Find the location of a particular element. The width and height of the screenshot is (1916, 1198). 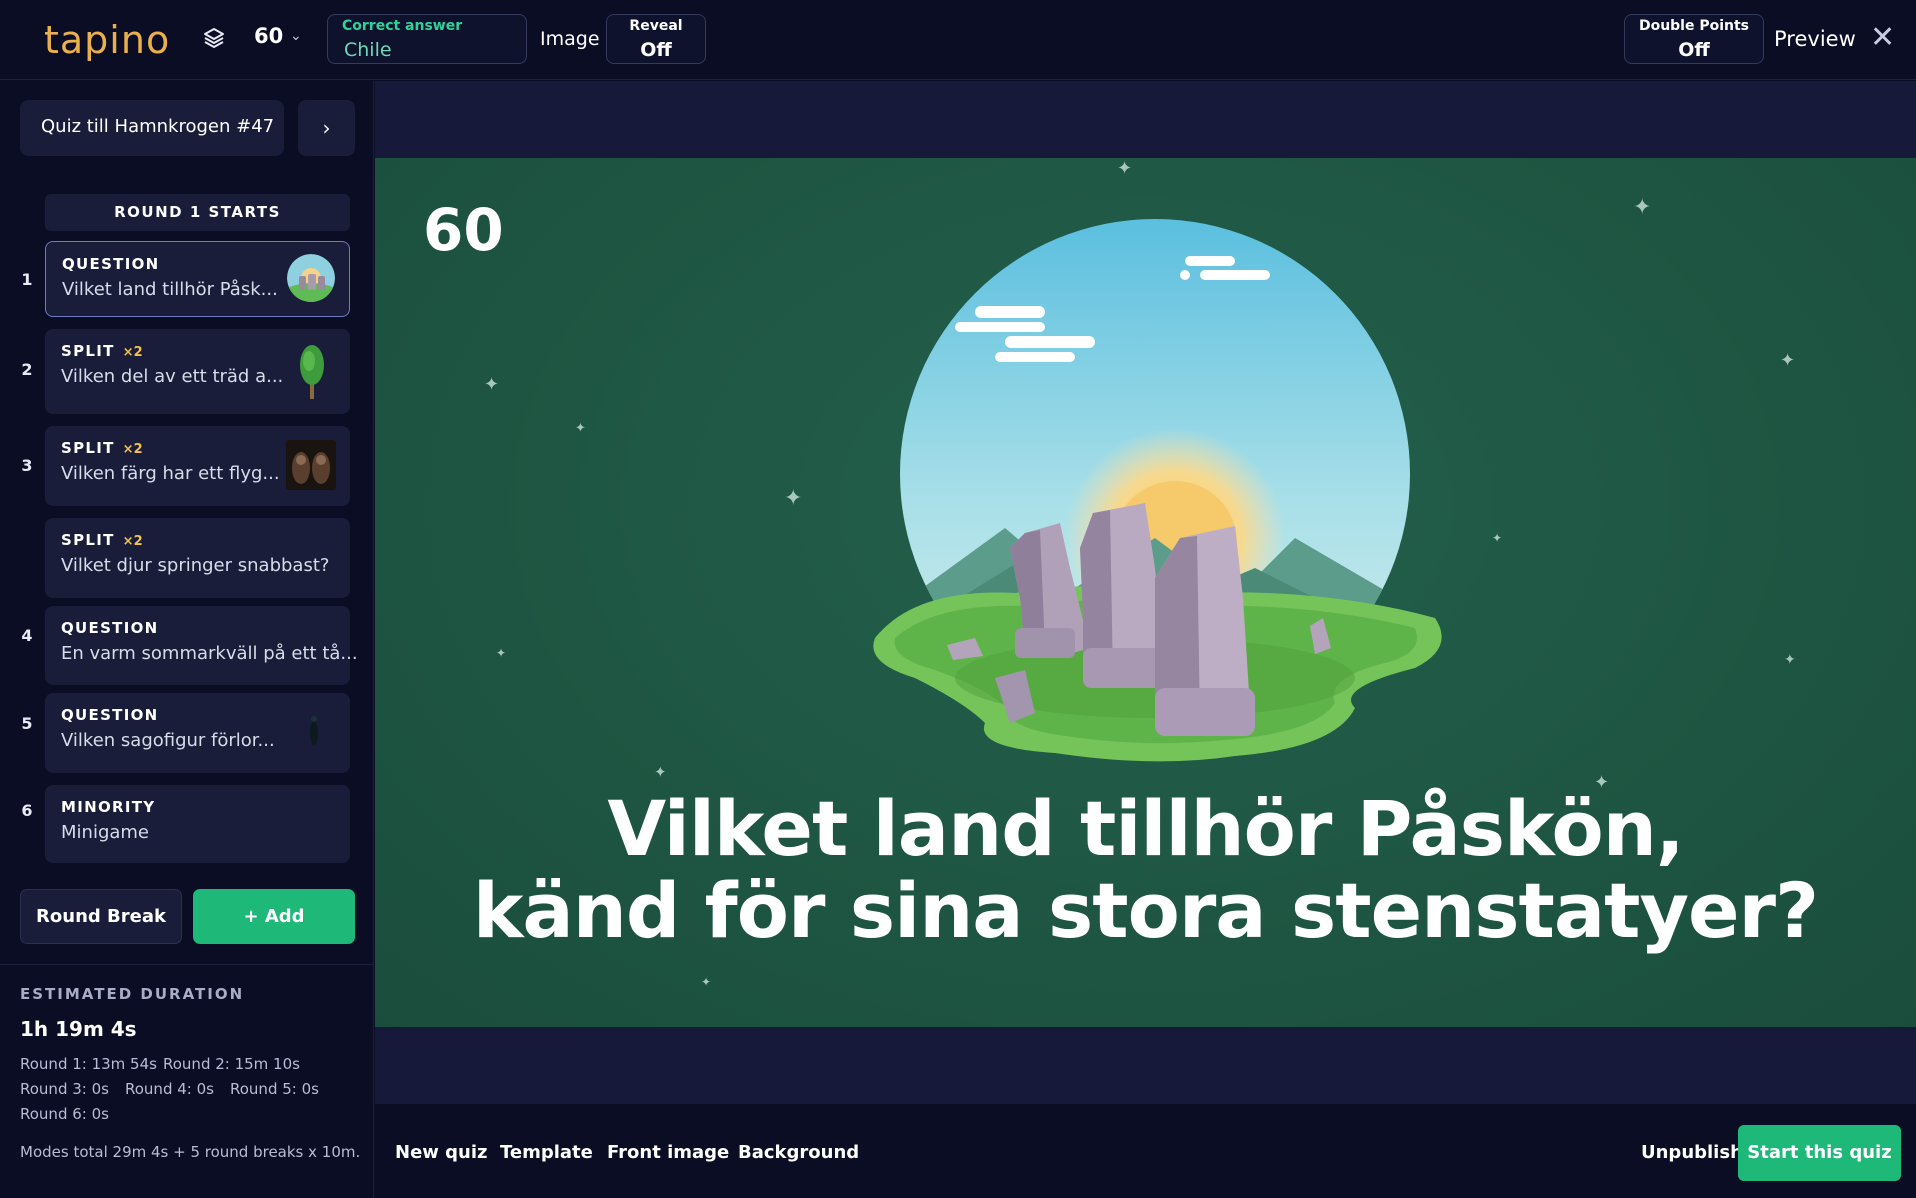

round-duration: Round 6: 0s is located at coordinates (64, 1114).